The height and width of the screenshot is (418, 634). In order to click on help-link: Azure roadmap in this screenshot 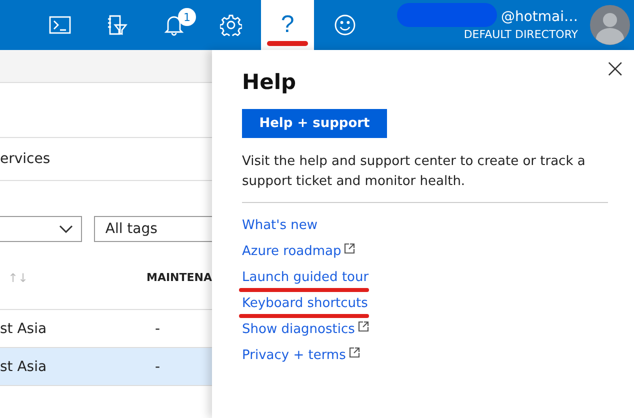, I will do `click(292, 251)`.